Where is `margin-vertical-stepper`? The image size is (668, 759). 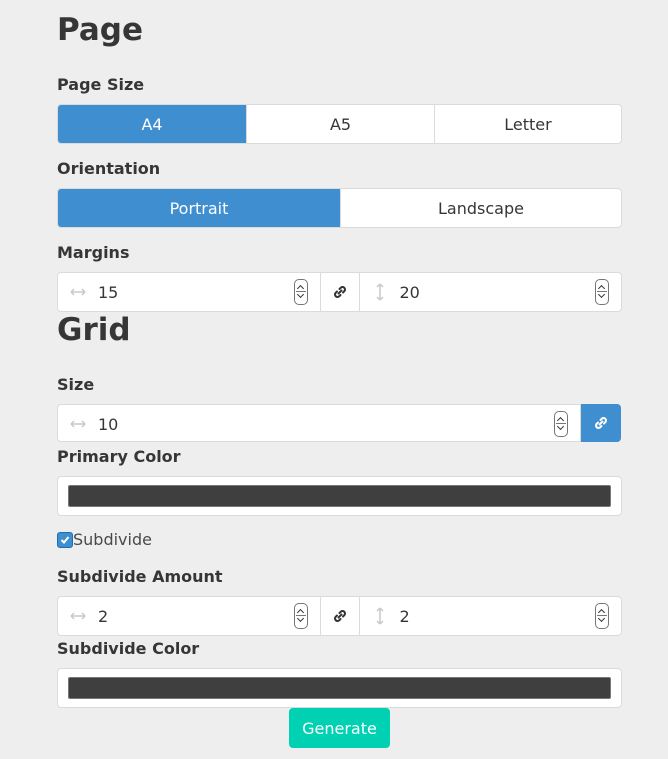
margin-vertical-stepper is located at coordinates (602, 292).